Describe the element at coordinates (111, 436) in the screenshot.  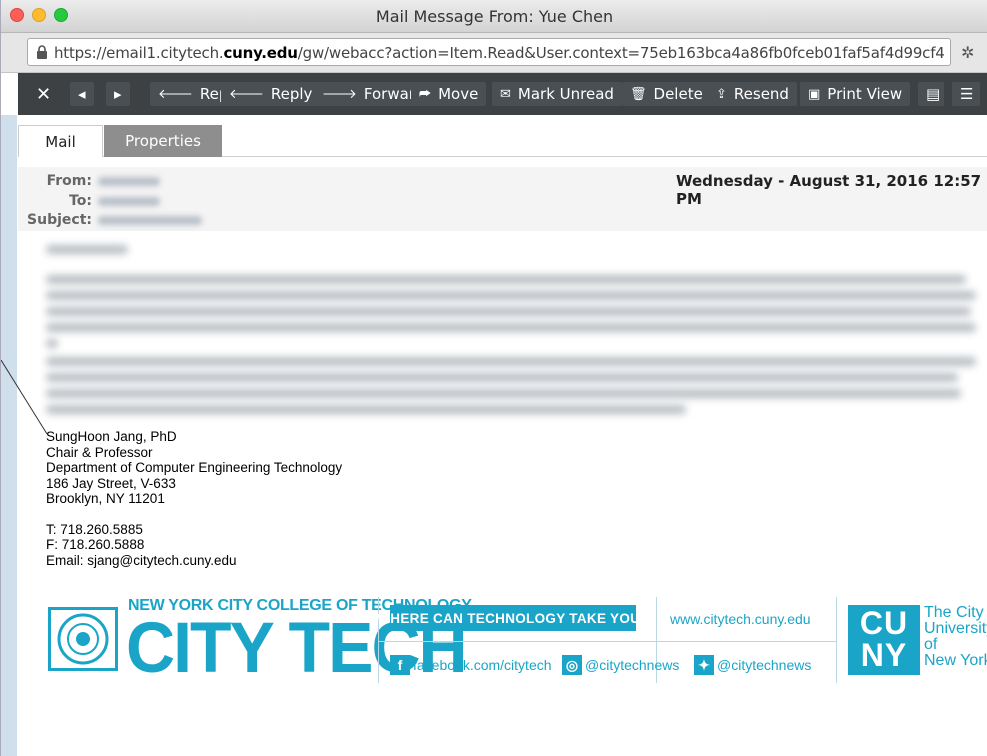
I see `signature-name: SungHoon Jang, PhD` at that location.